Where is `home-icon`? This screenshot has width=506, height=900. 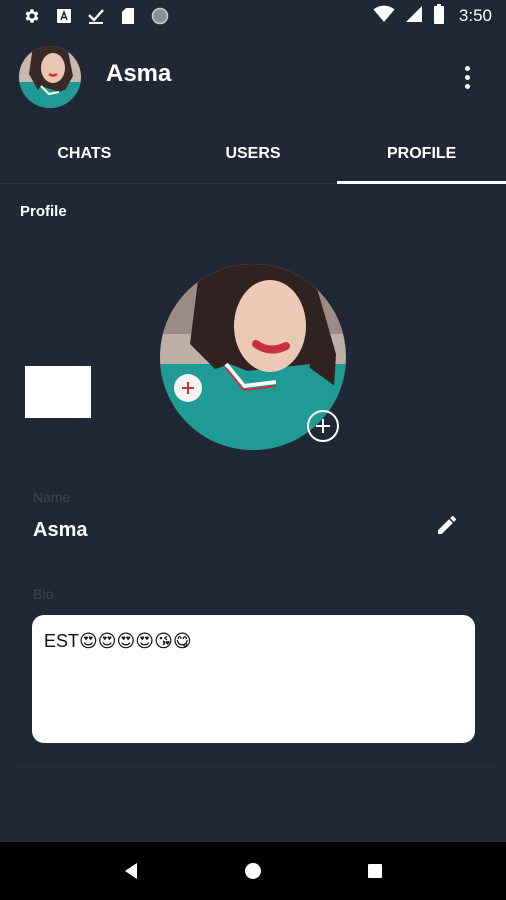
home-icon is located at coordinates (253, 871).